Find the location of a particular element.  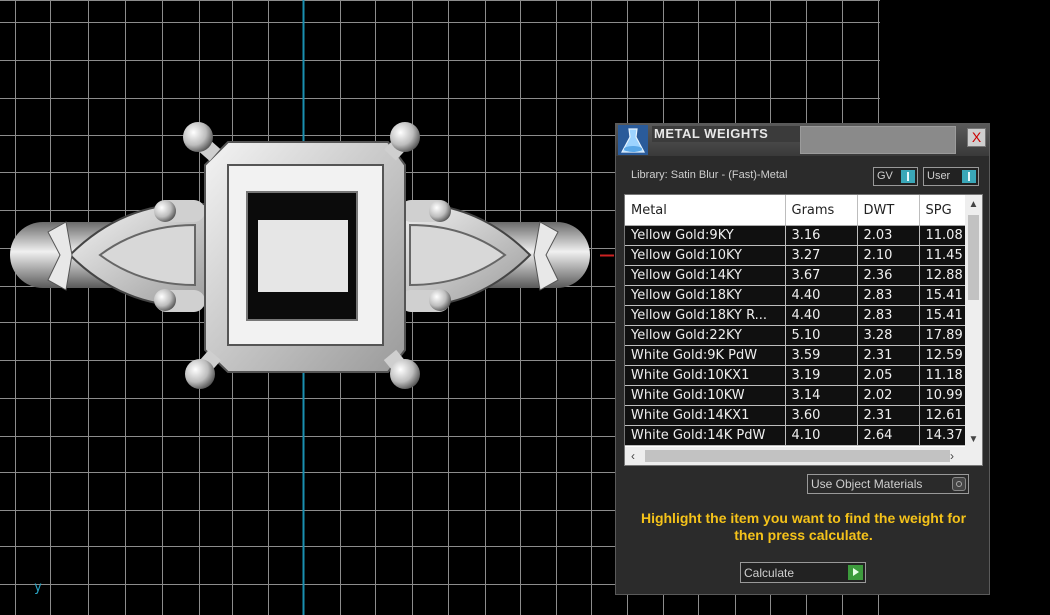

scroll-left-icon: ‹ is located at coordinates (633, 456).